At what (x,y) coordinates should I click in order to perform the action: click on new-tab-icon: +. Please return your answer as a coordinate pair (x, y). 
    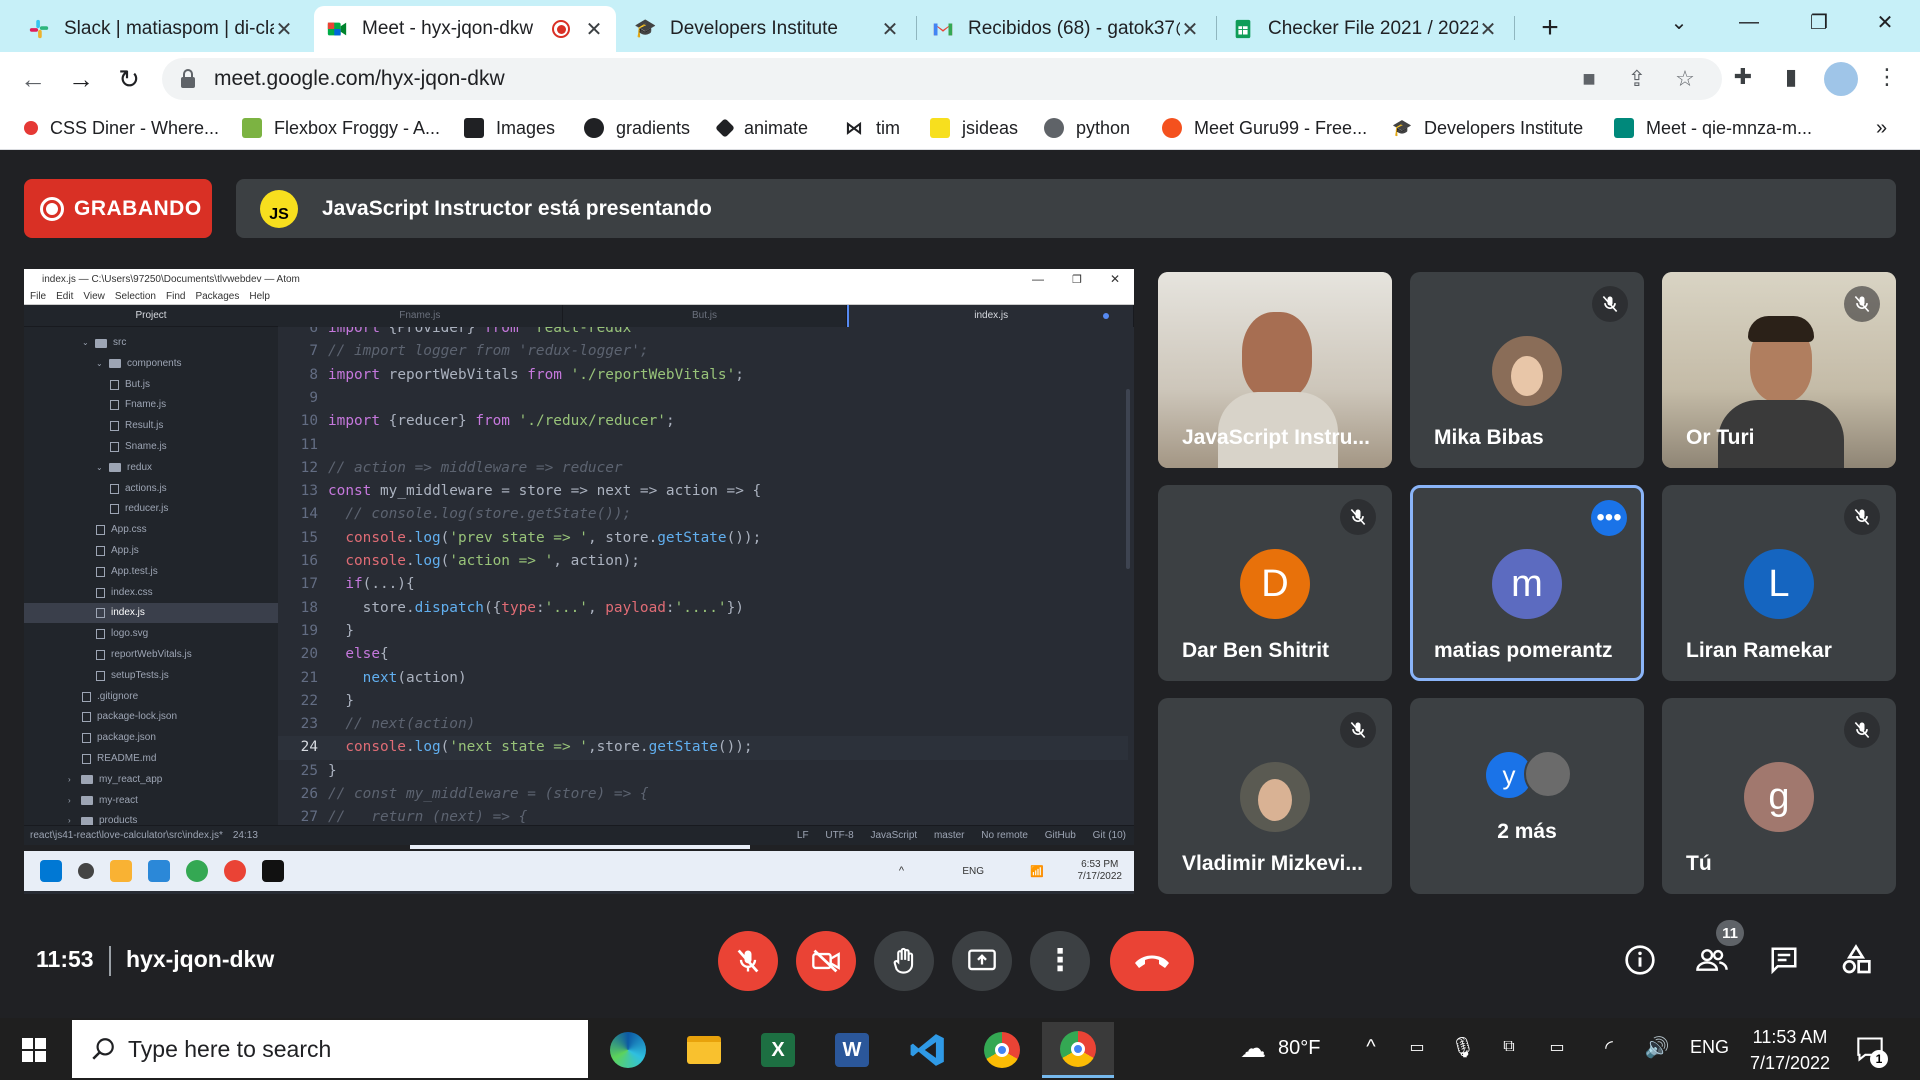
    Looking at the image, I should click on (1550, 28).